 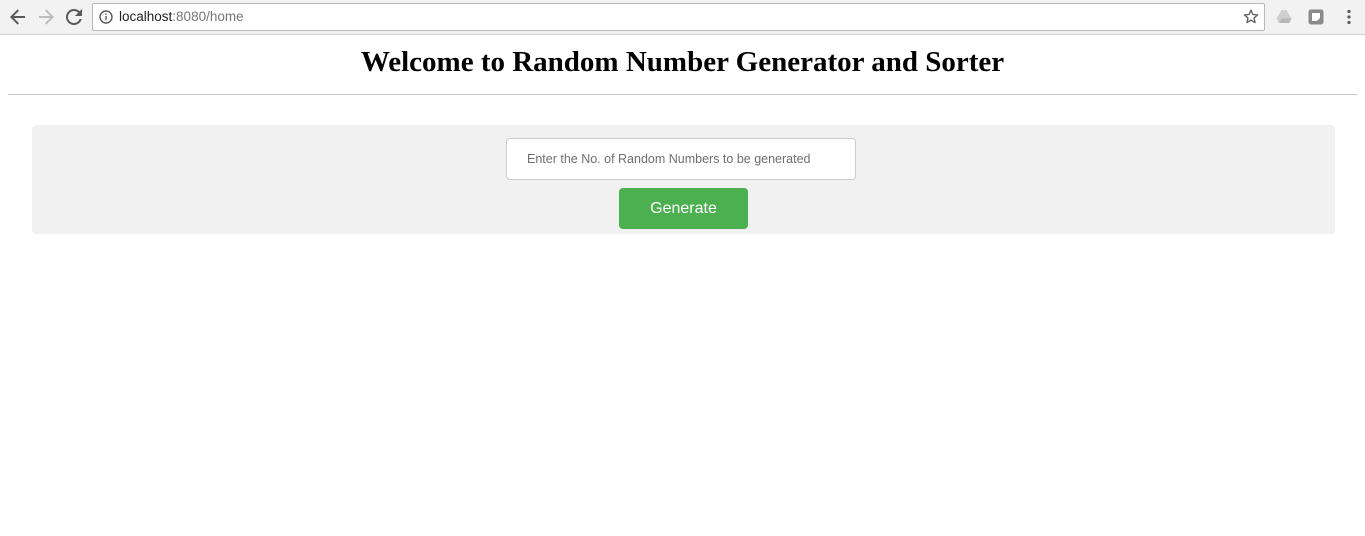 I want to click on random-count-input, so click(x=681, y=159).